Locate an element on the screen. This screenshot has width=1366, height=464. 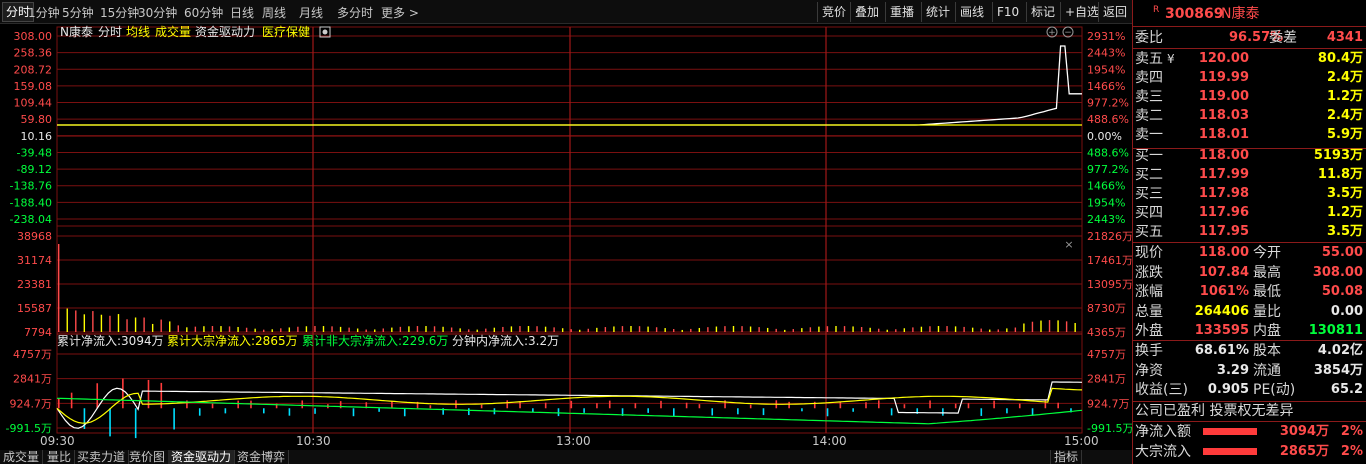
stat-label: 外盘 is located at coordinates (1149, 331).